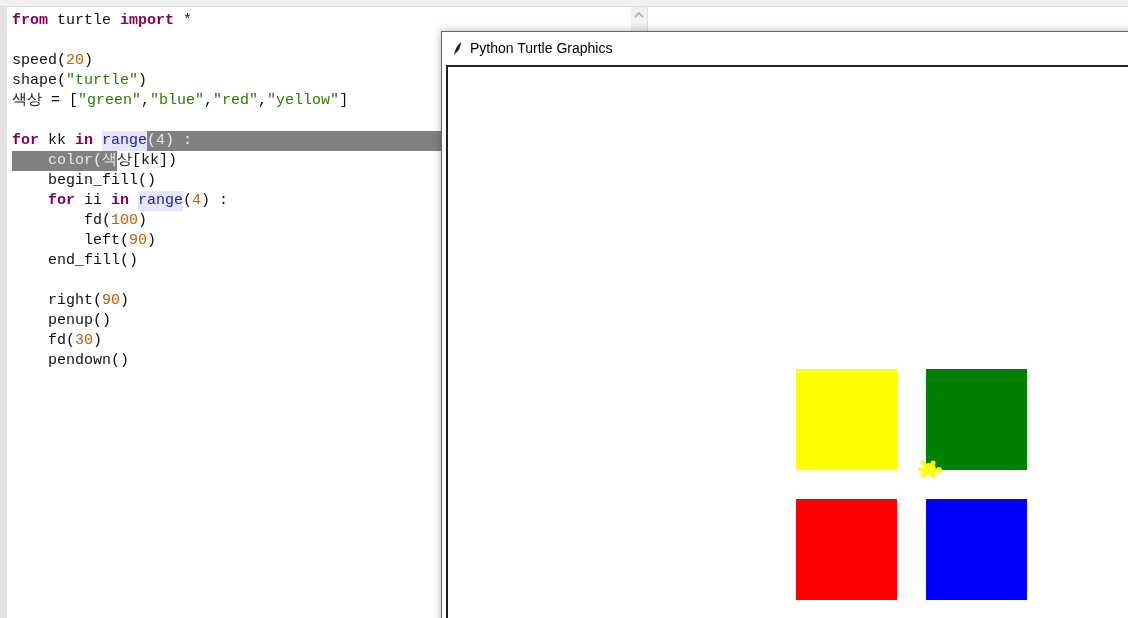 This screenshot has width=1128, height=618. What do you see at coordinates (75, 301) in the screenshot?
I see `code-text: right(` at bounding box center [75, 301].